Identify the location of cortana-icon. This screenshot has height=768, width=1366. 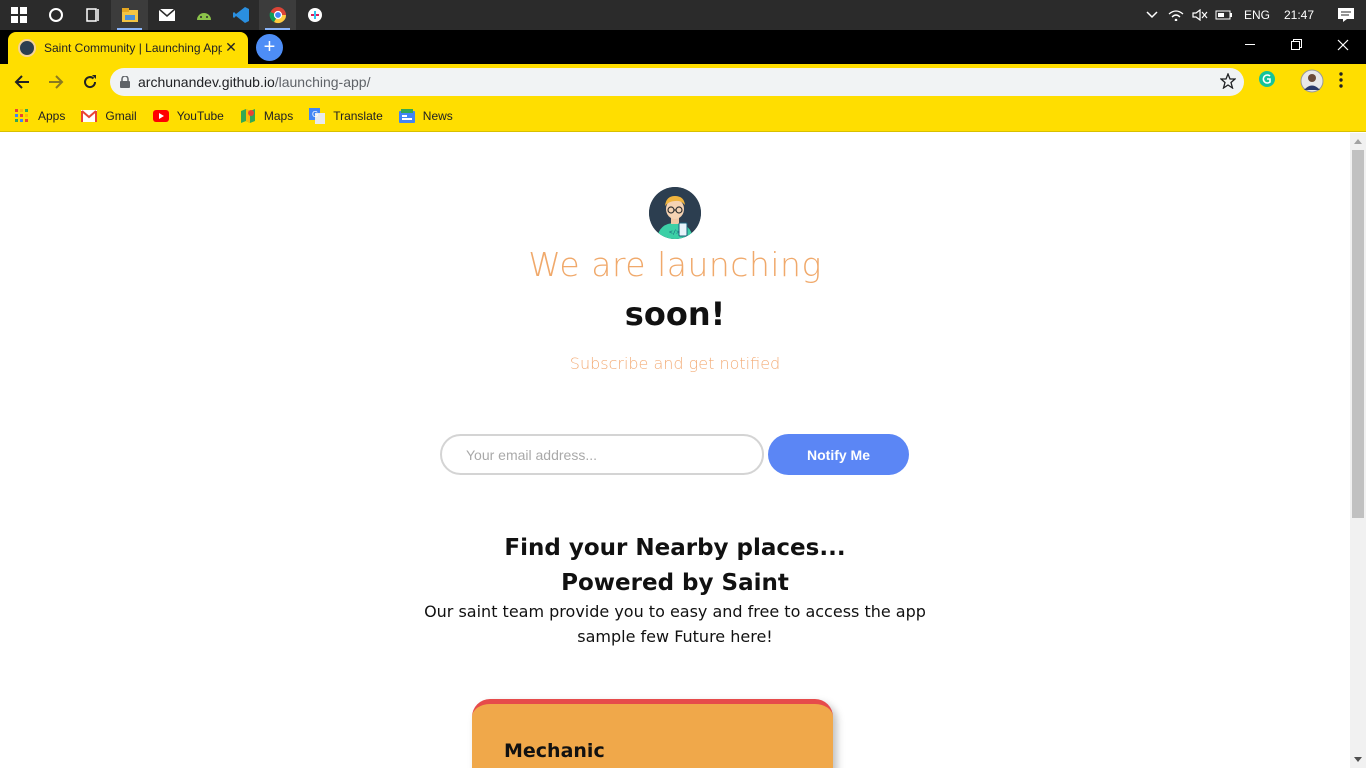
(55, 15).